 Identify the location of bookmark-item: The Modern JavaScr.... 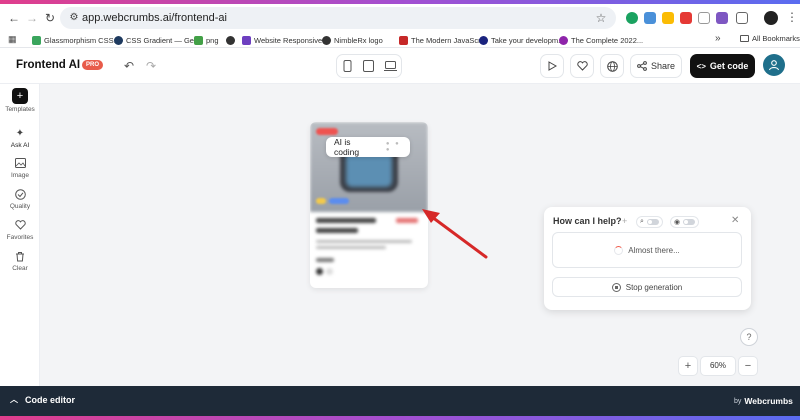
(442, 40).